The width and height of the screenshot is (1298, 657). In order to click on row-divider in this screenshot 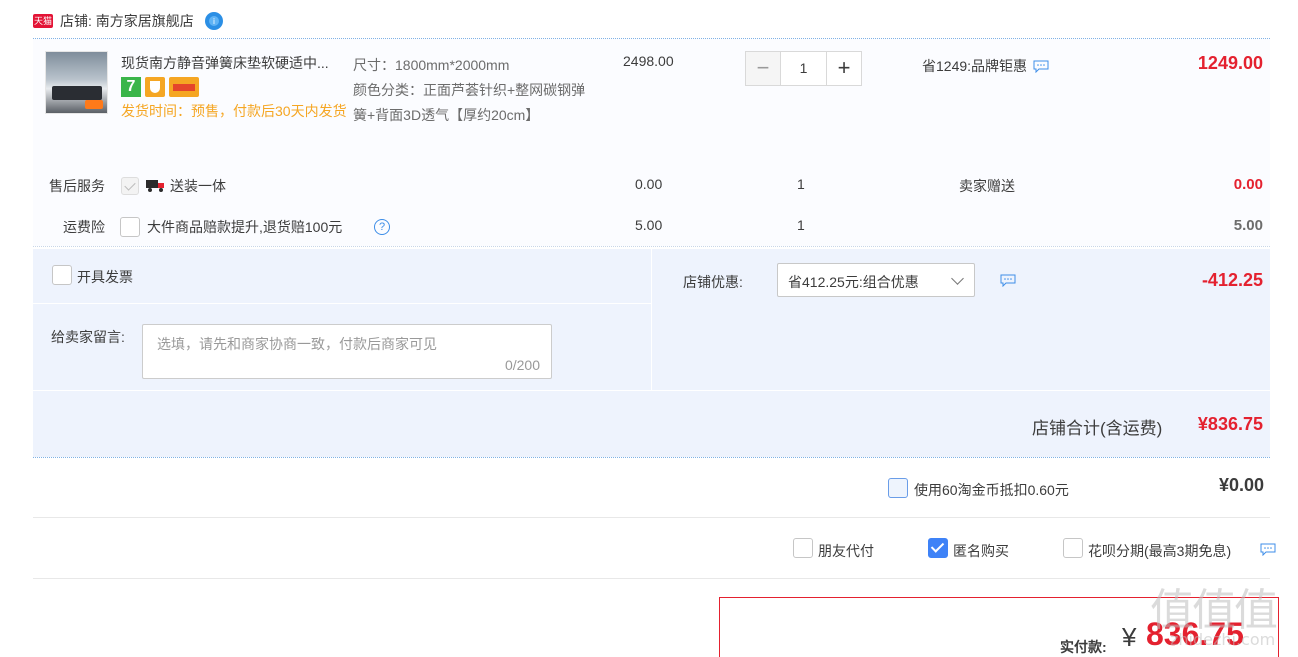, I will do `click(651, 246)`.